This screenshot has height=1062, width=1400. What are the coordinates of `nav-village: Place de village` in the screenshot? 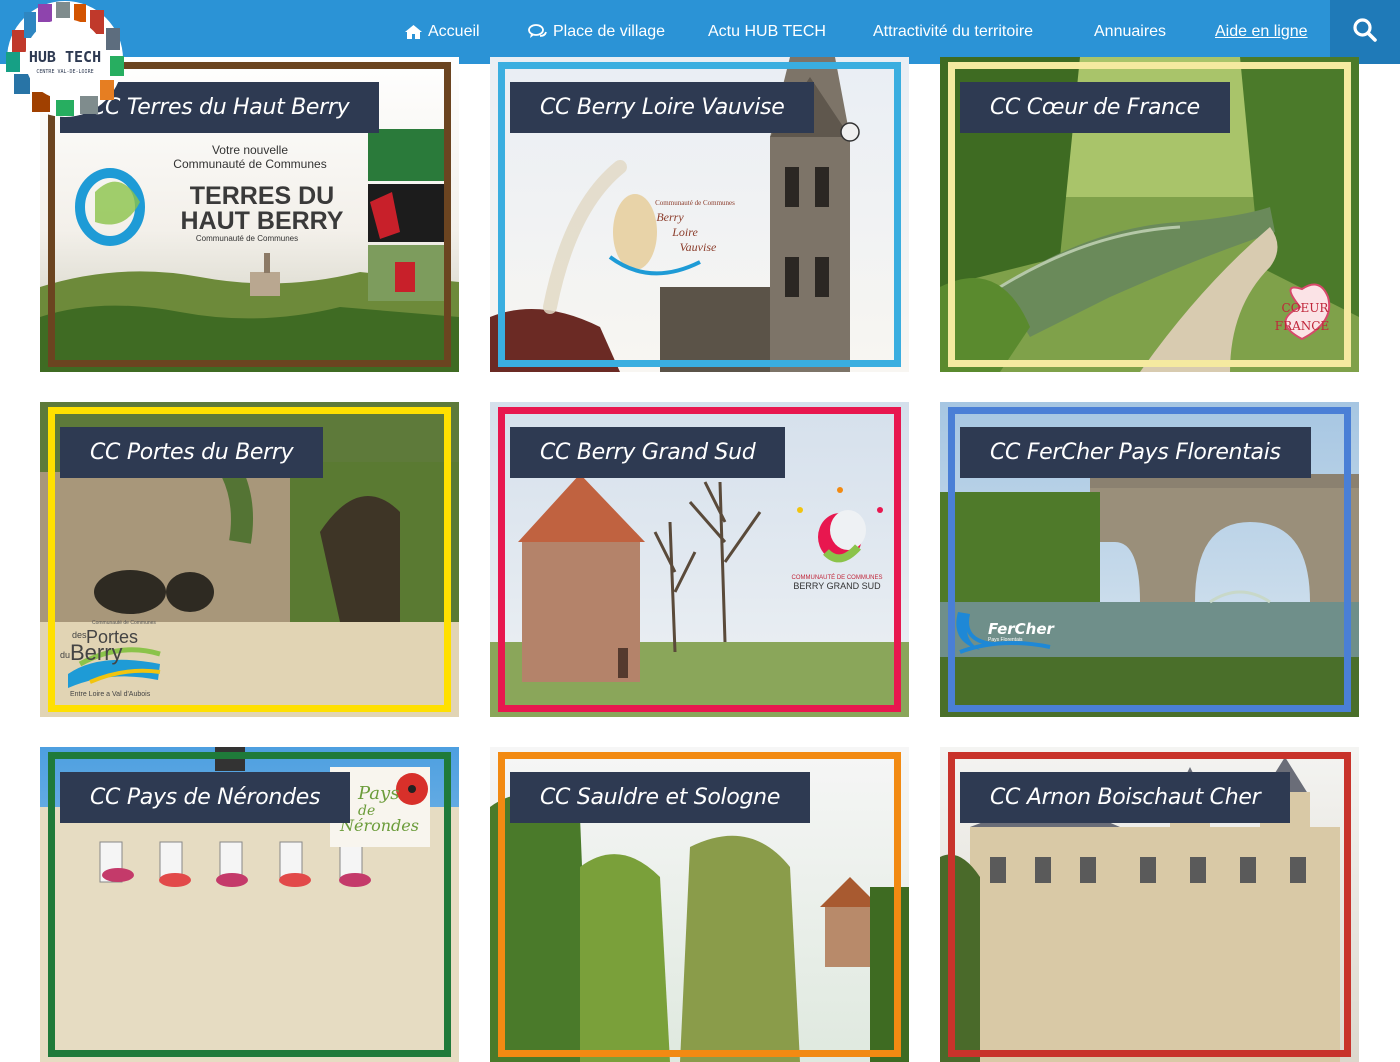 It's located at (596, 32).